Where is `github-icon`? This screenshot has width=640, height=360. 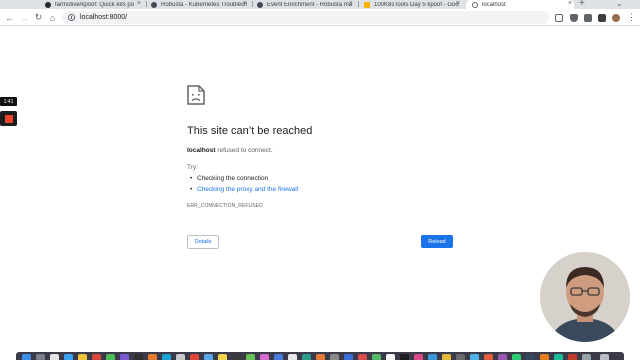
github-icon is located at coordinates (48, 4).